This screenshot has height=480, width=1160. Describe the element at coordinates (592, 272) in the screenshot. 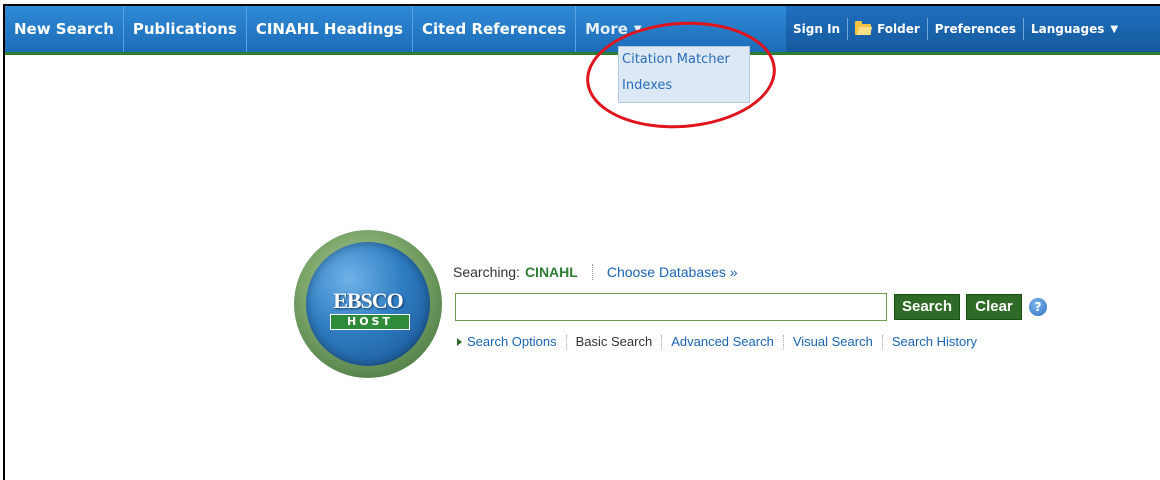

I see `divider` at that location.